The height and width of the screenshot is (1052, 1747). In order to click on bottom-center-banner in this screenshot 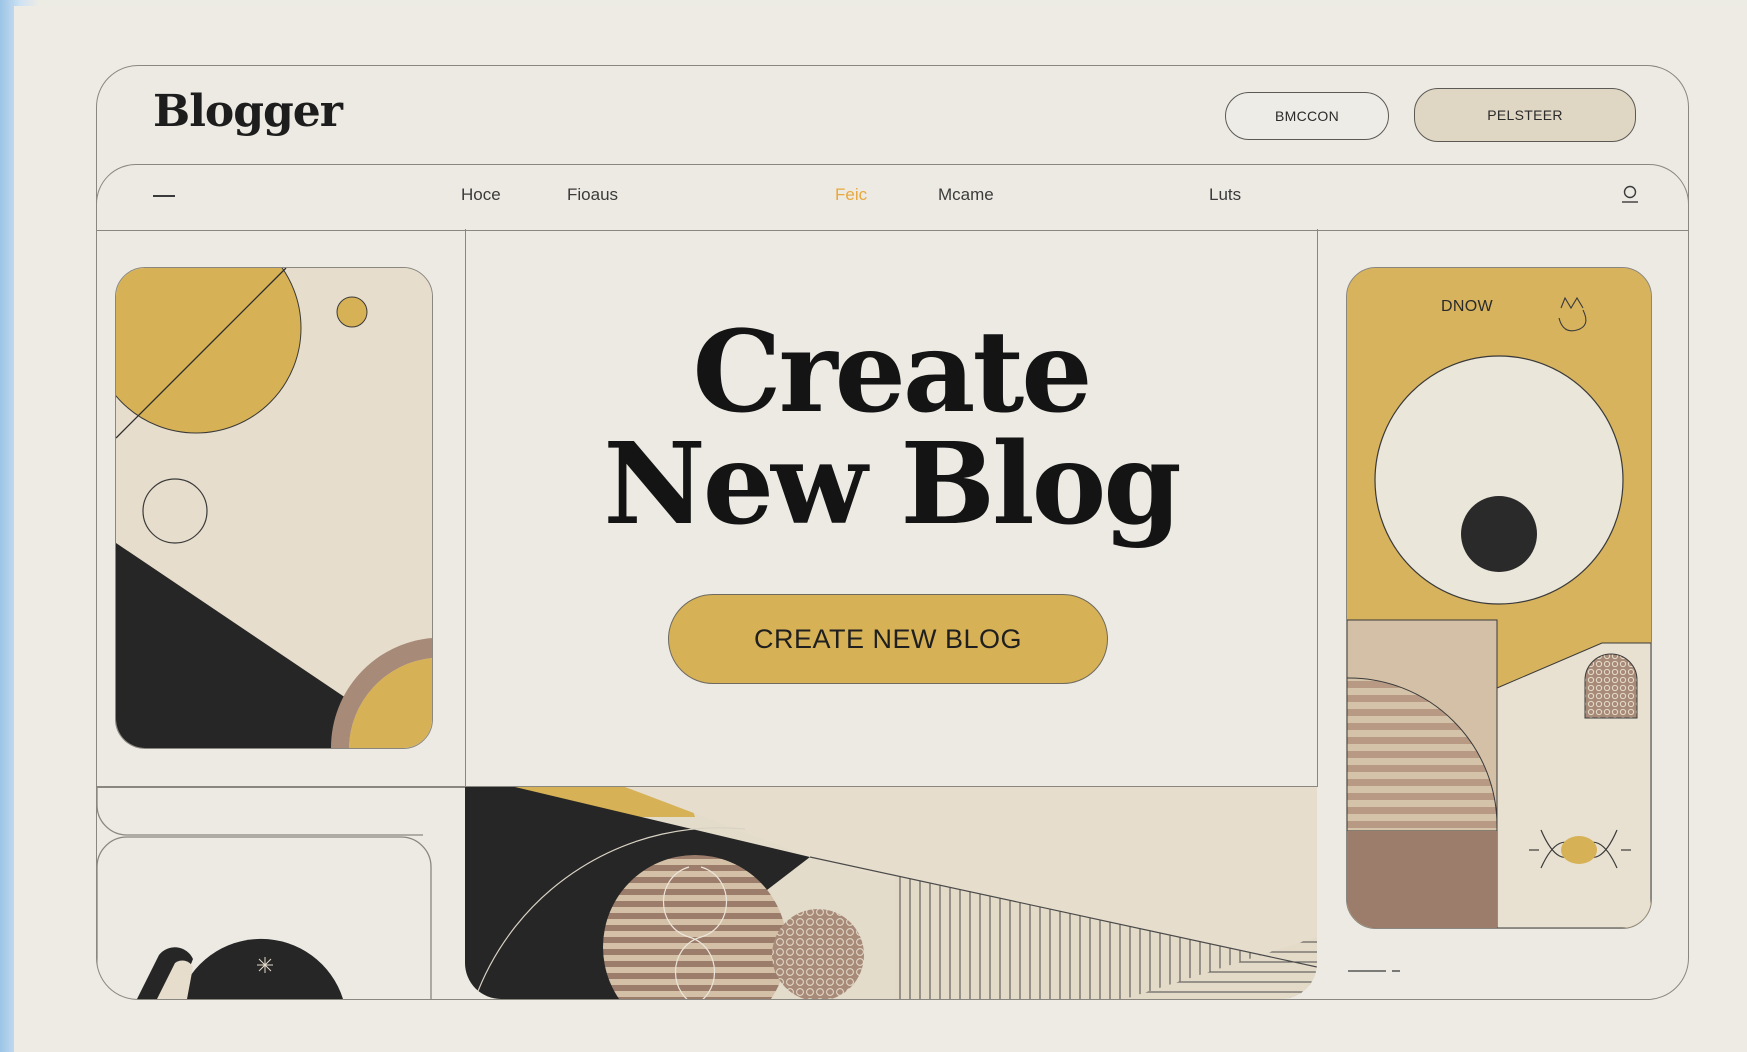, I will do `click(891, 893)`.